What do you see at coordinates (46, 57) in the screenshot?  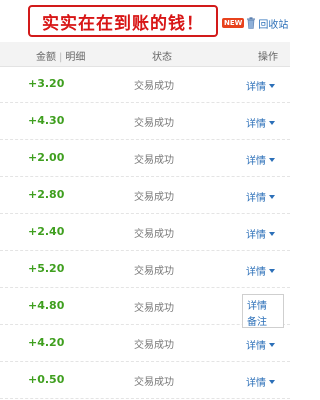 I see `header-amount-label: 金额` at bounding box center [46, 57].